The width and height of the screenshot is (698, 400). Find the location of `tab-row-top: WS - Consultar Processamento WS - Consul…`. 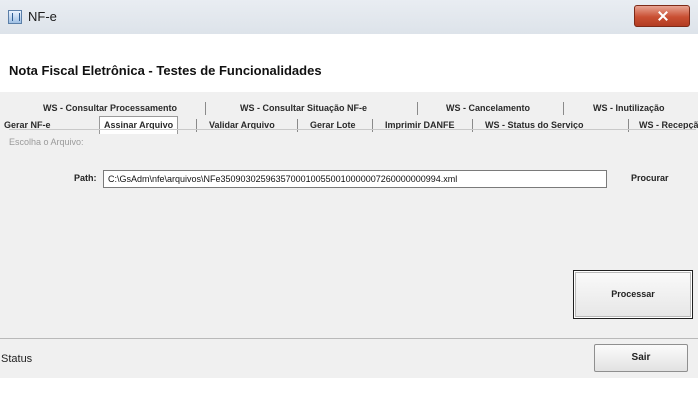

tab-row-top: WS - Consultar Processamento WS - Consul… is located at coordinates (349, 108).